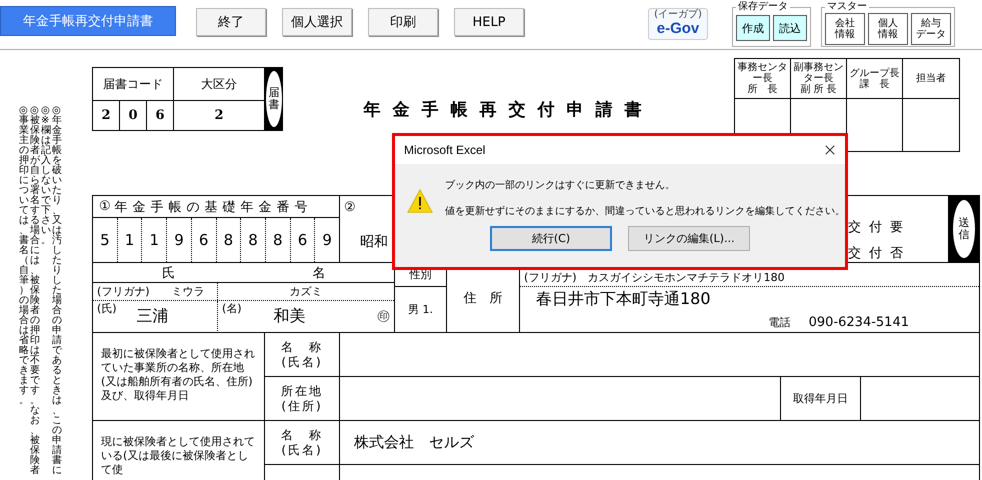  Describe the element at coordinates (306, 291) in the screenshot. I see `given-name-kana: カズミ` at that location.